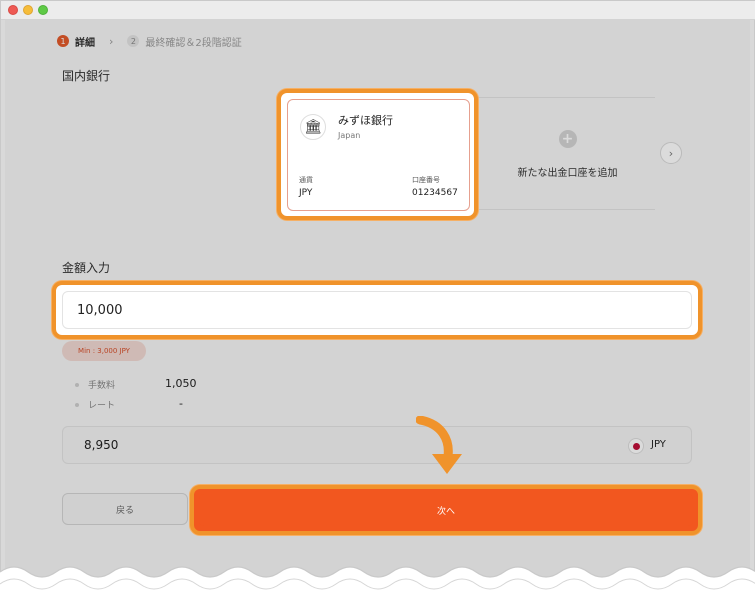  I want to click on bank-icon: 🏛, so click(313, 127).